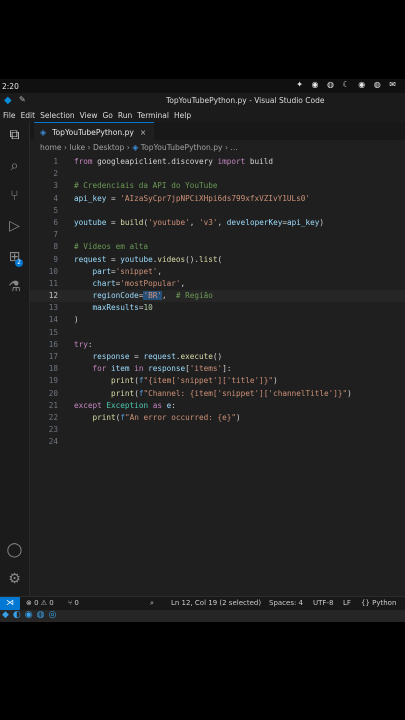 This screenshot has width=405, height=720. Describe the element at coordinates (113, 308) in the screenshot. I see `code-text: maxResults=10` at that location.